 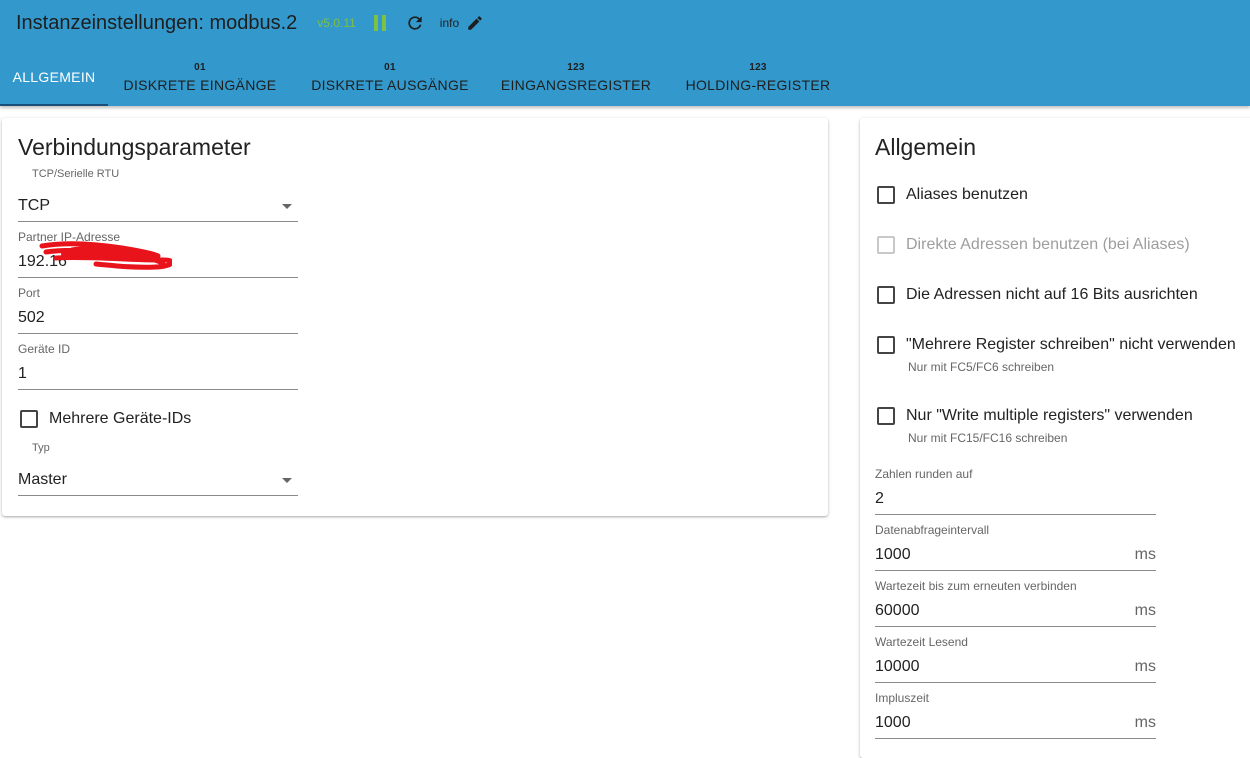 What do you see at coordinates (31, 317) in the screenshot?
I see `port-value: 502` at bounding box center [31, 317].